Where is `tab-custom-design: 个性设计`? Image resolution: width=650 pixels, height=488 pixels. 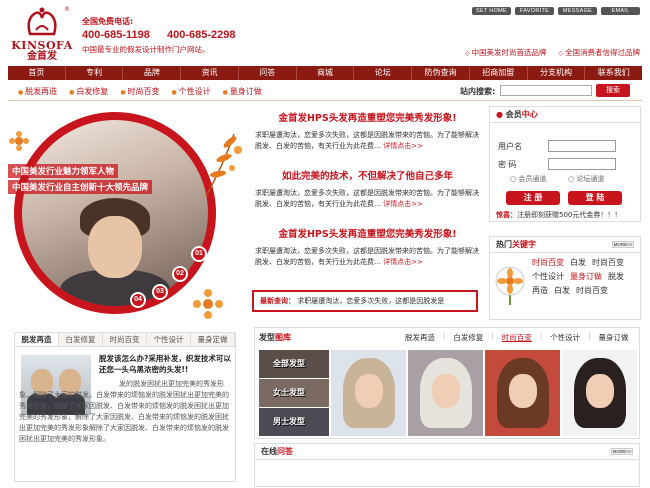 tab-custom-design: 个性设计 is located at coordinates (169, 339).